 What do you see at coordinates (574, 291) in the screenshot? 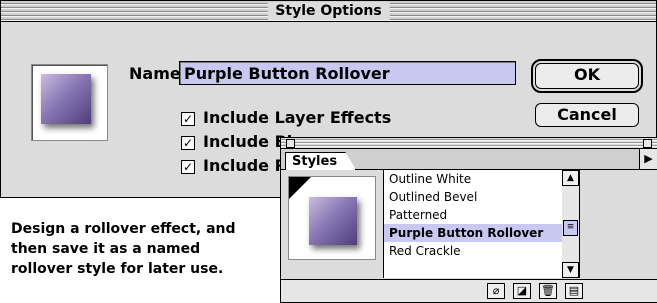
I see `palette-options-icon: ▤` at bounding box center [574, 291].